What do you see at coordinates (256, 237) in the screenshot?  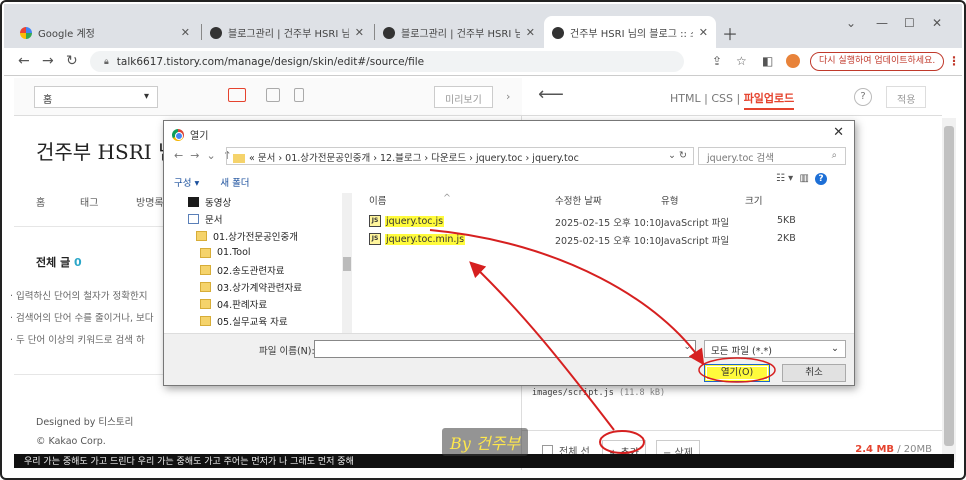 I see `tree-label: 01.상가전문공인중개` at bounding box center [256, 237].